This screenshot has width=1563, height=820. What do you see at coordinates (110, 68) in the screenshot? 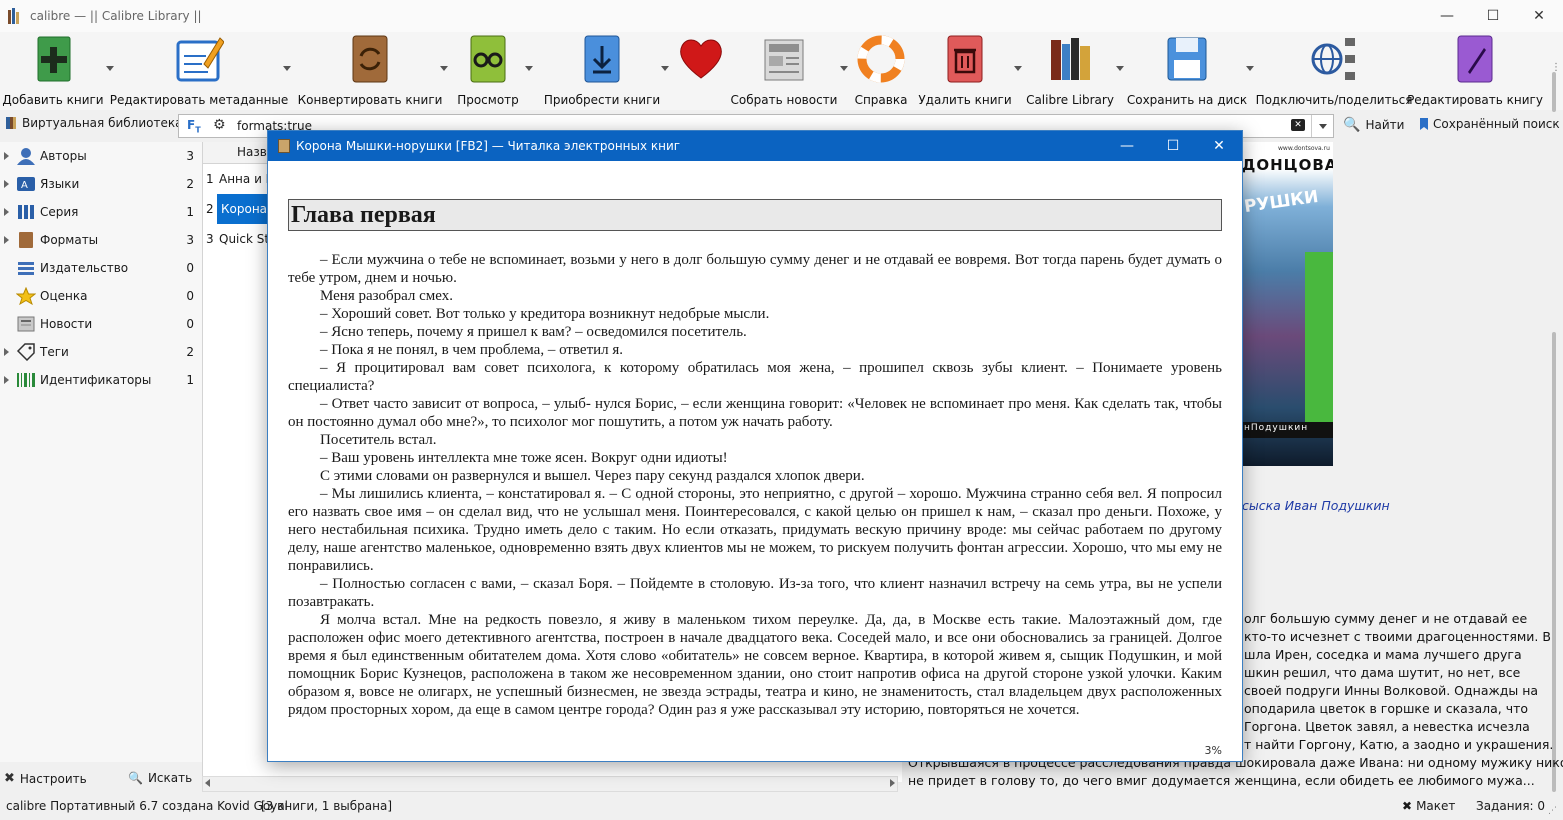
I see `add-books-dropdown-icon` at bounding box center [110, 68].